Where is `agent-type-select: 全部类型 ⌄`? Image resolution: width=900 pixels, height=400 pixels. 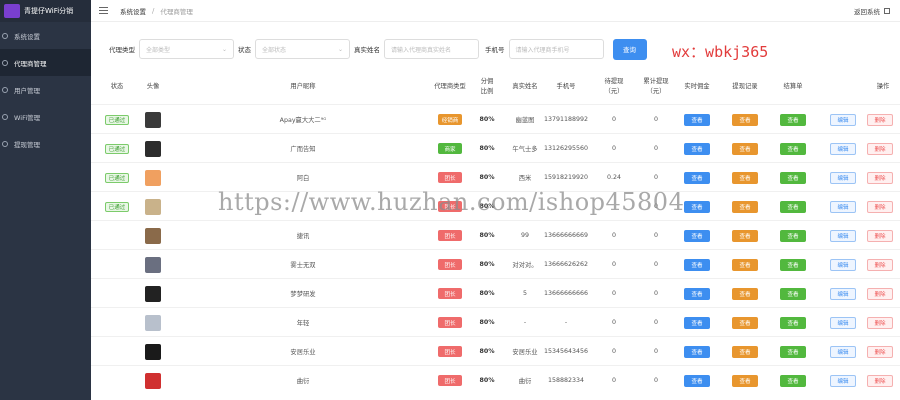 agent-type-select: 全部类型 ⌄ is located at coordinates (186, 49).